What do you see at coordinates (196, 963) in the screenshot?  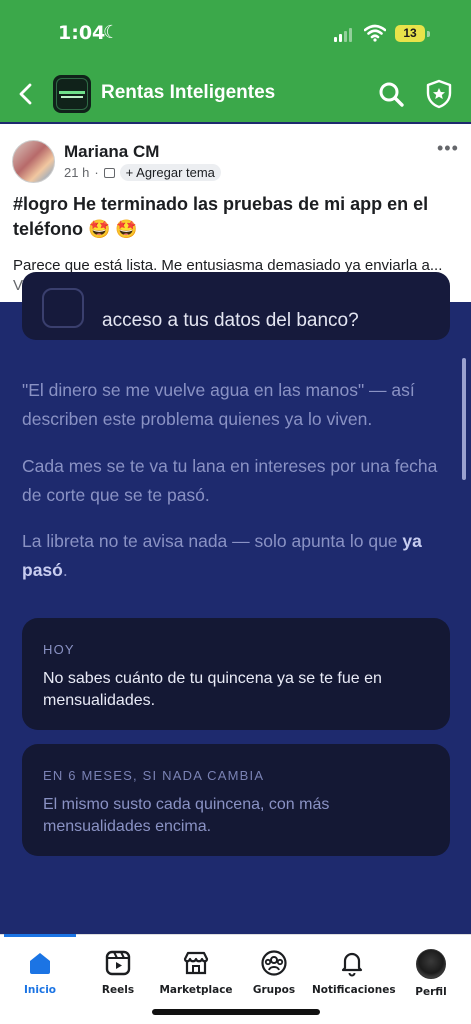 I see `marketplace-icon` at bounding box center [196, 963].